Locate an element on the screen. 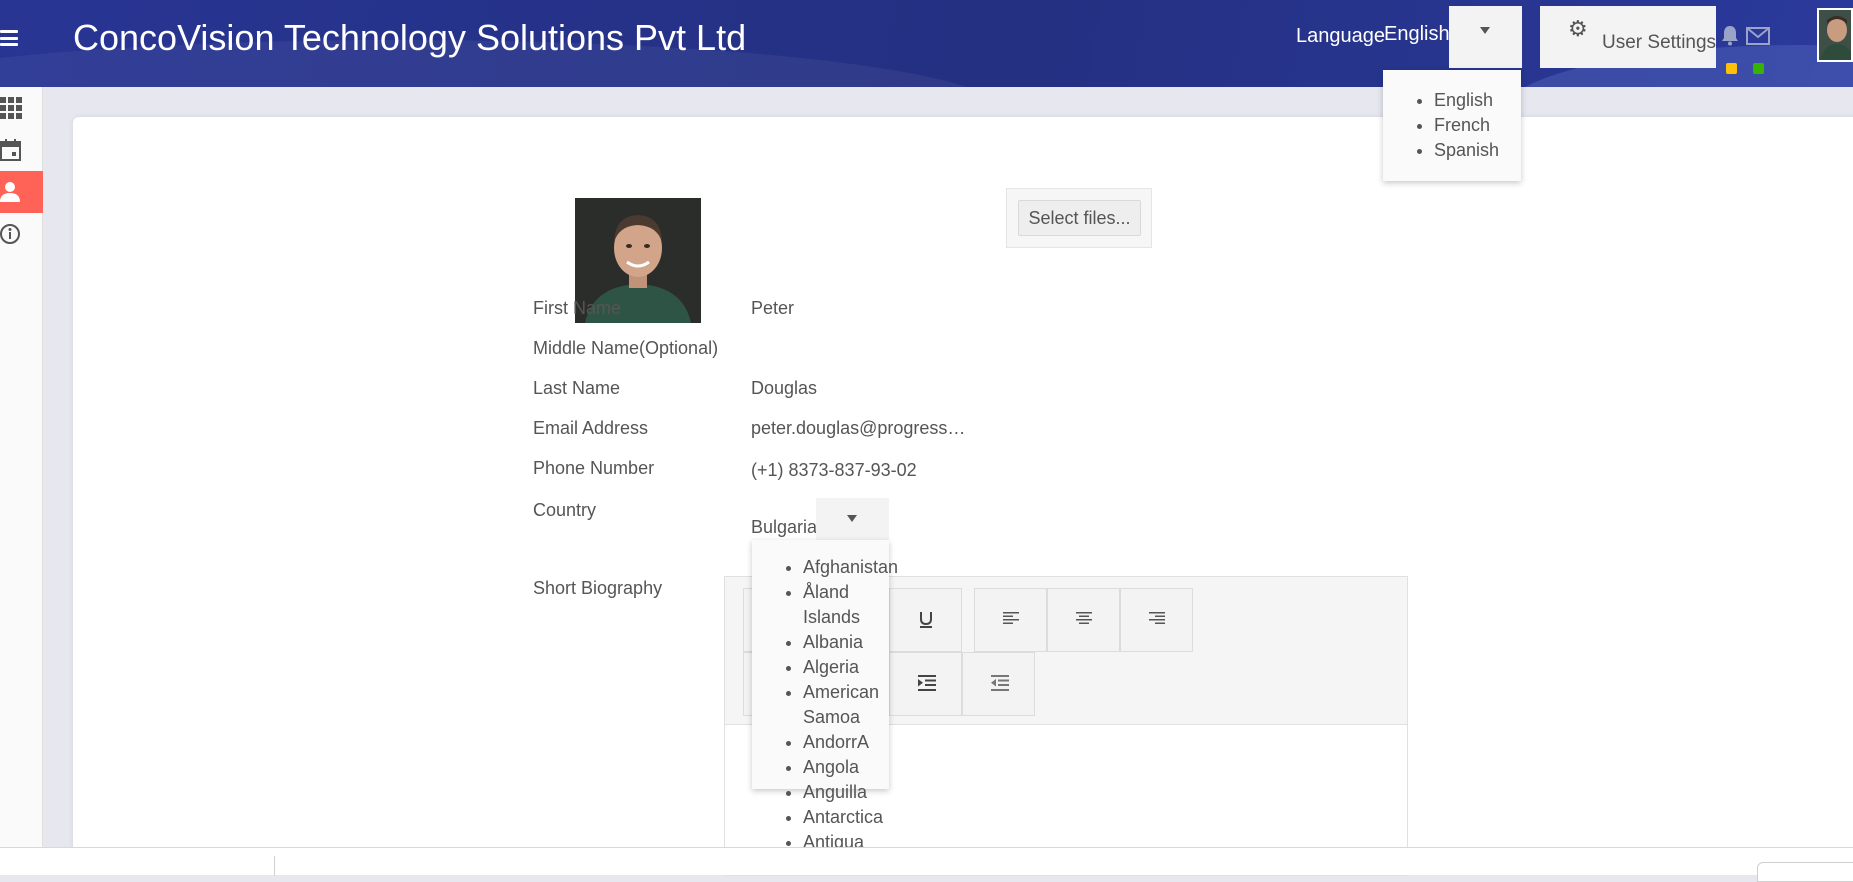 The image size is (1853, 882). indent-icon is located at coordinates (927, 683).